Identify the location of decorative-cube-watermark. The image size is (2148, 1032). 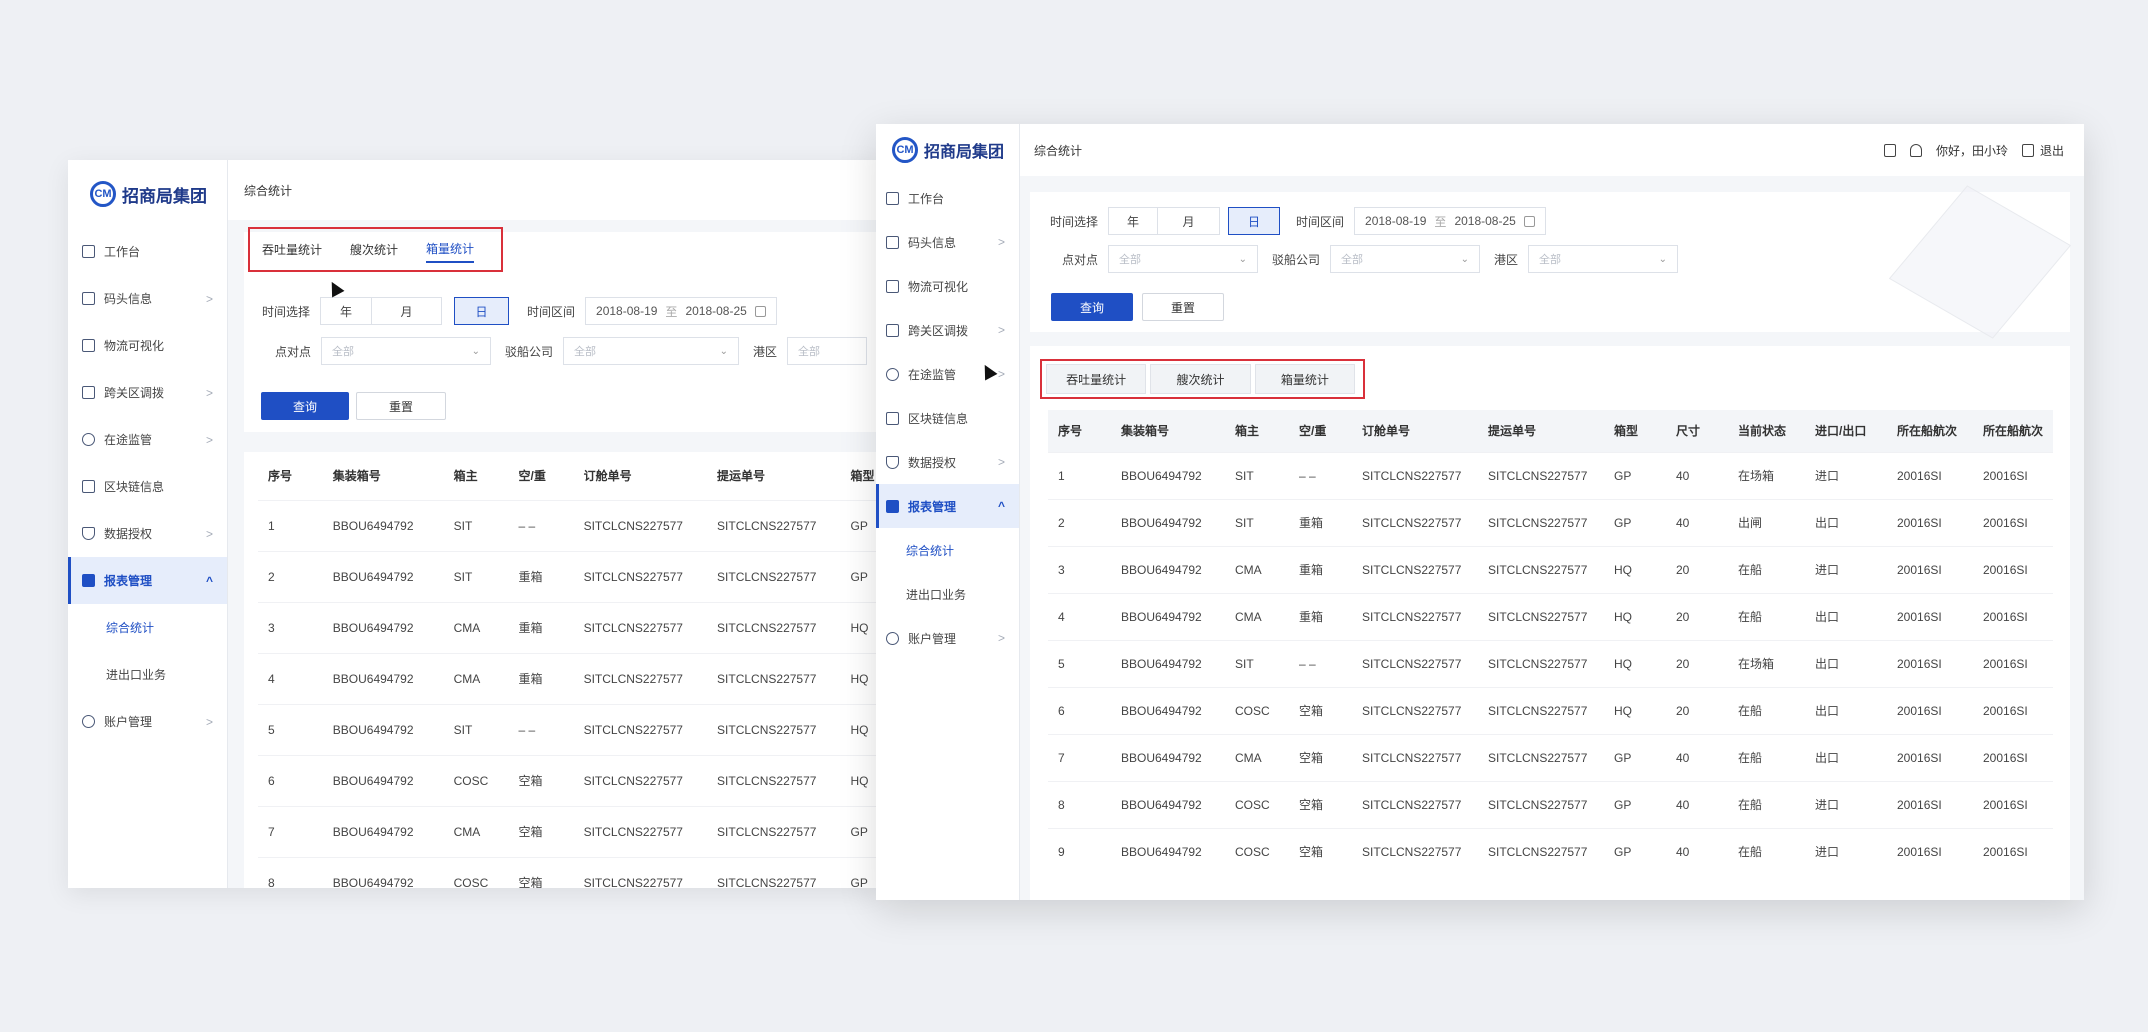
(1980, 262).